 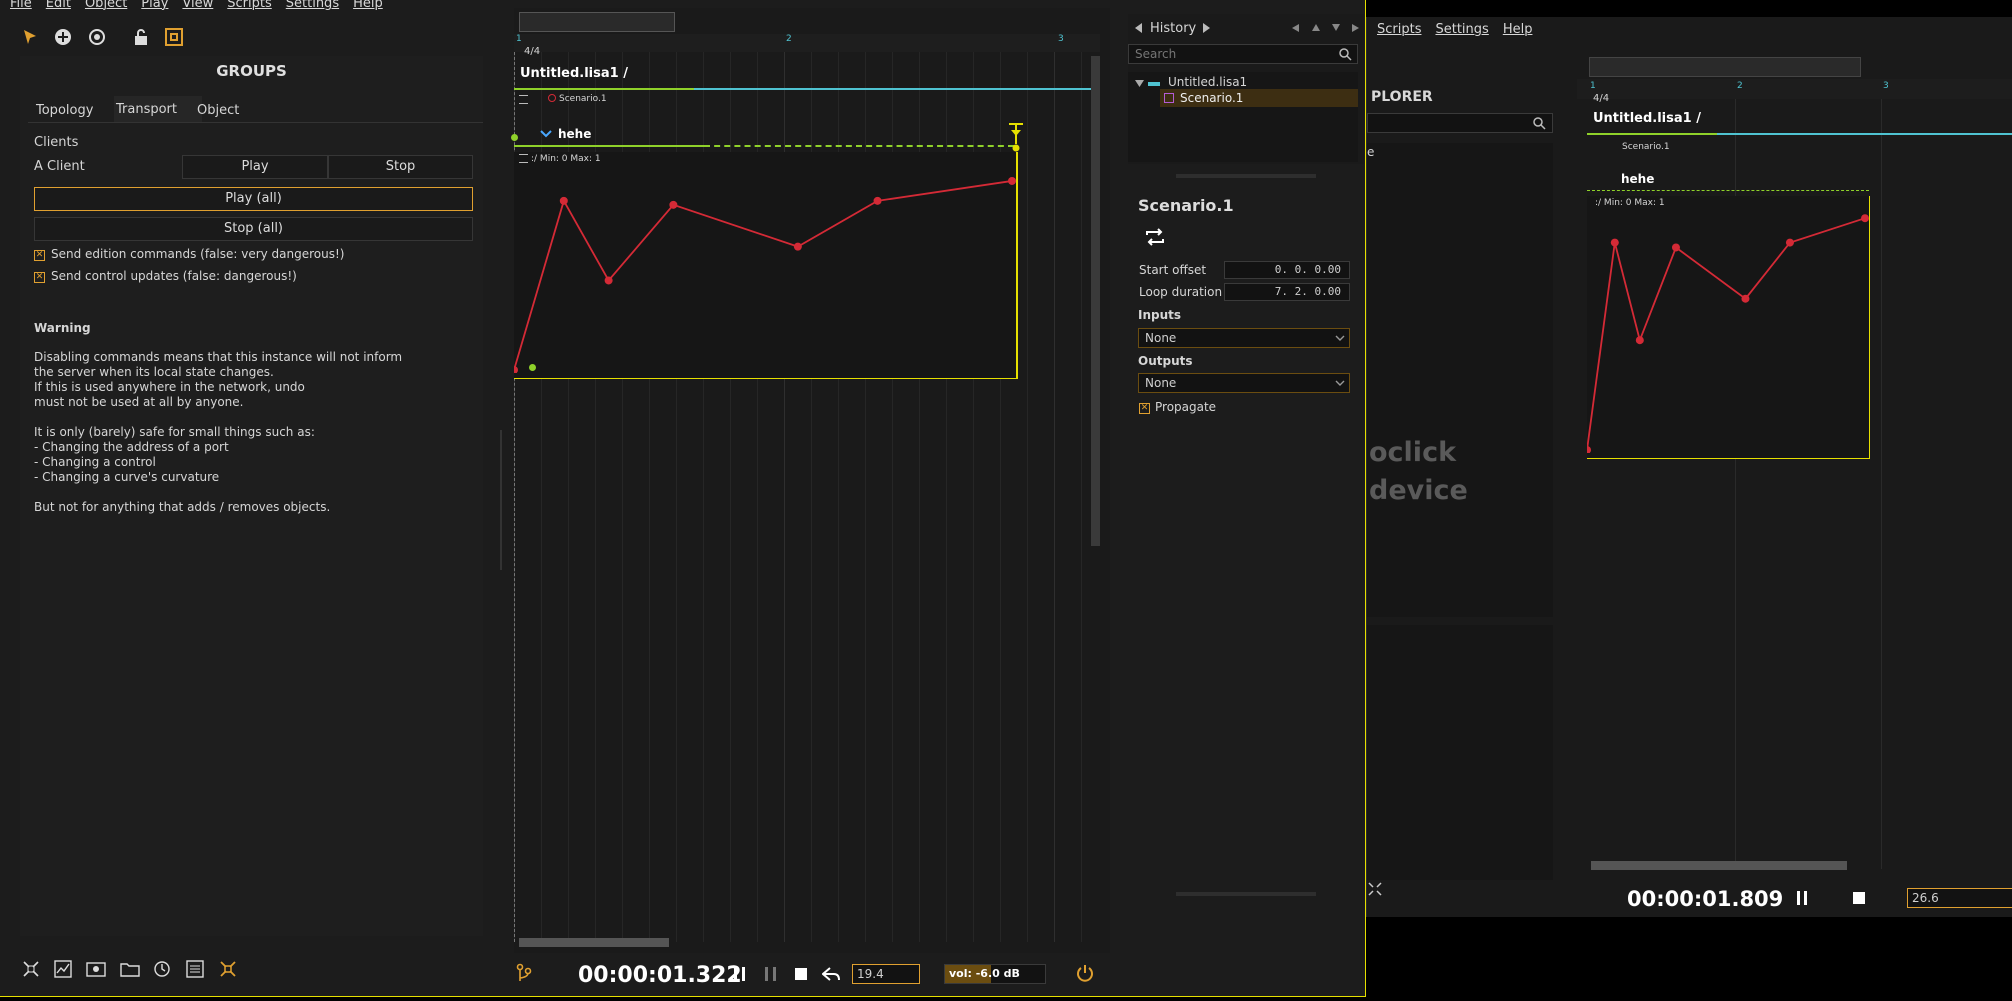 I want to click on menu-play: Play, so click(x=154, y=5).